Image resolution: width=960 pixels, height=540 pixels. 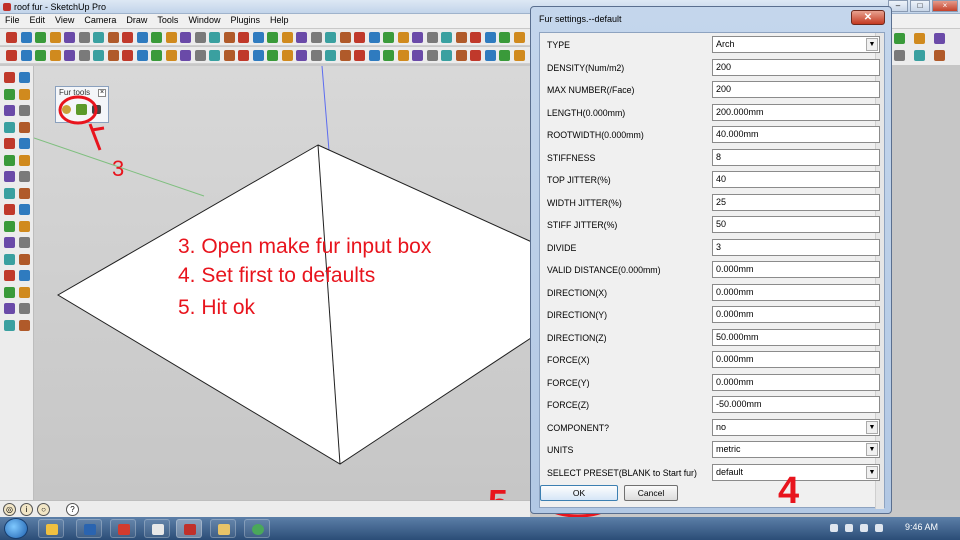 What do you see at coordinates (245, 21) in the screenshot?
I see `menu-plugins: Plugins` at bounding box center [245, 21].